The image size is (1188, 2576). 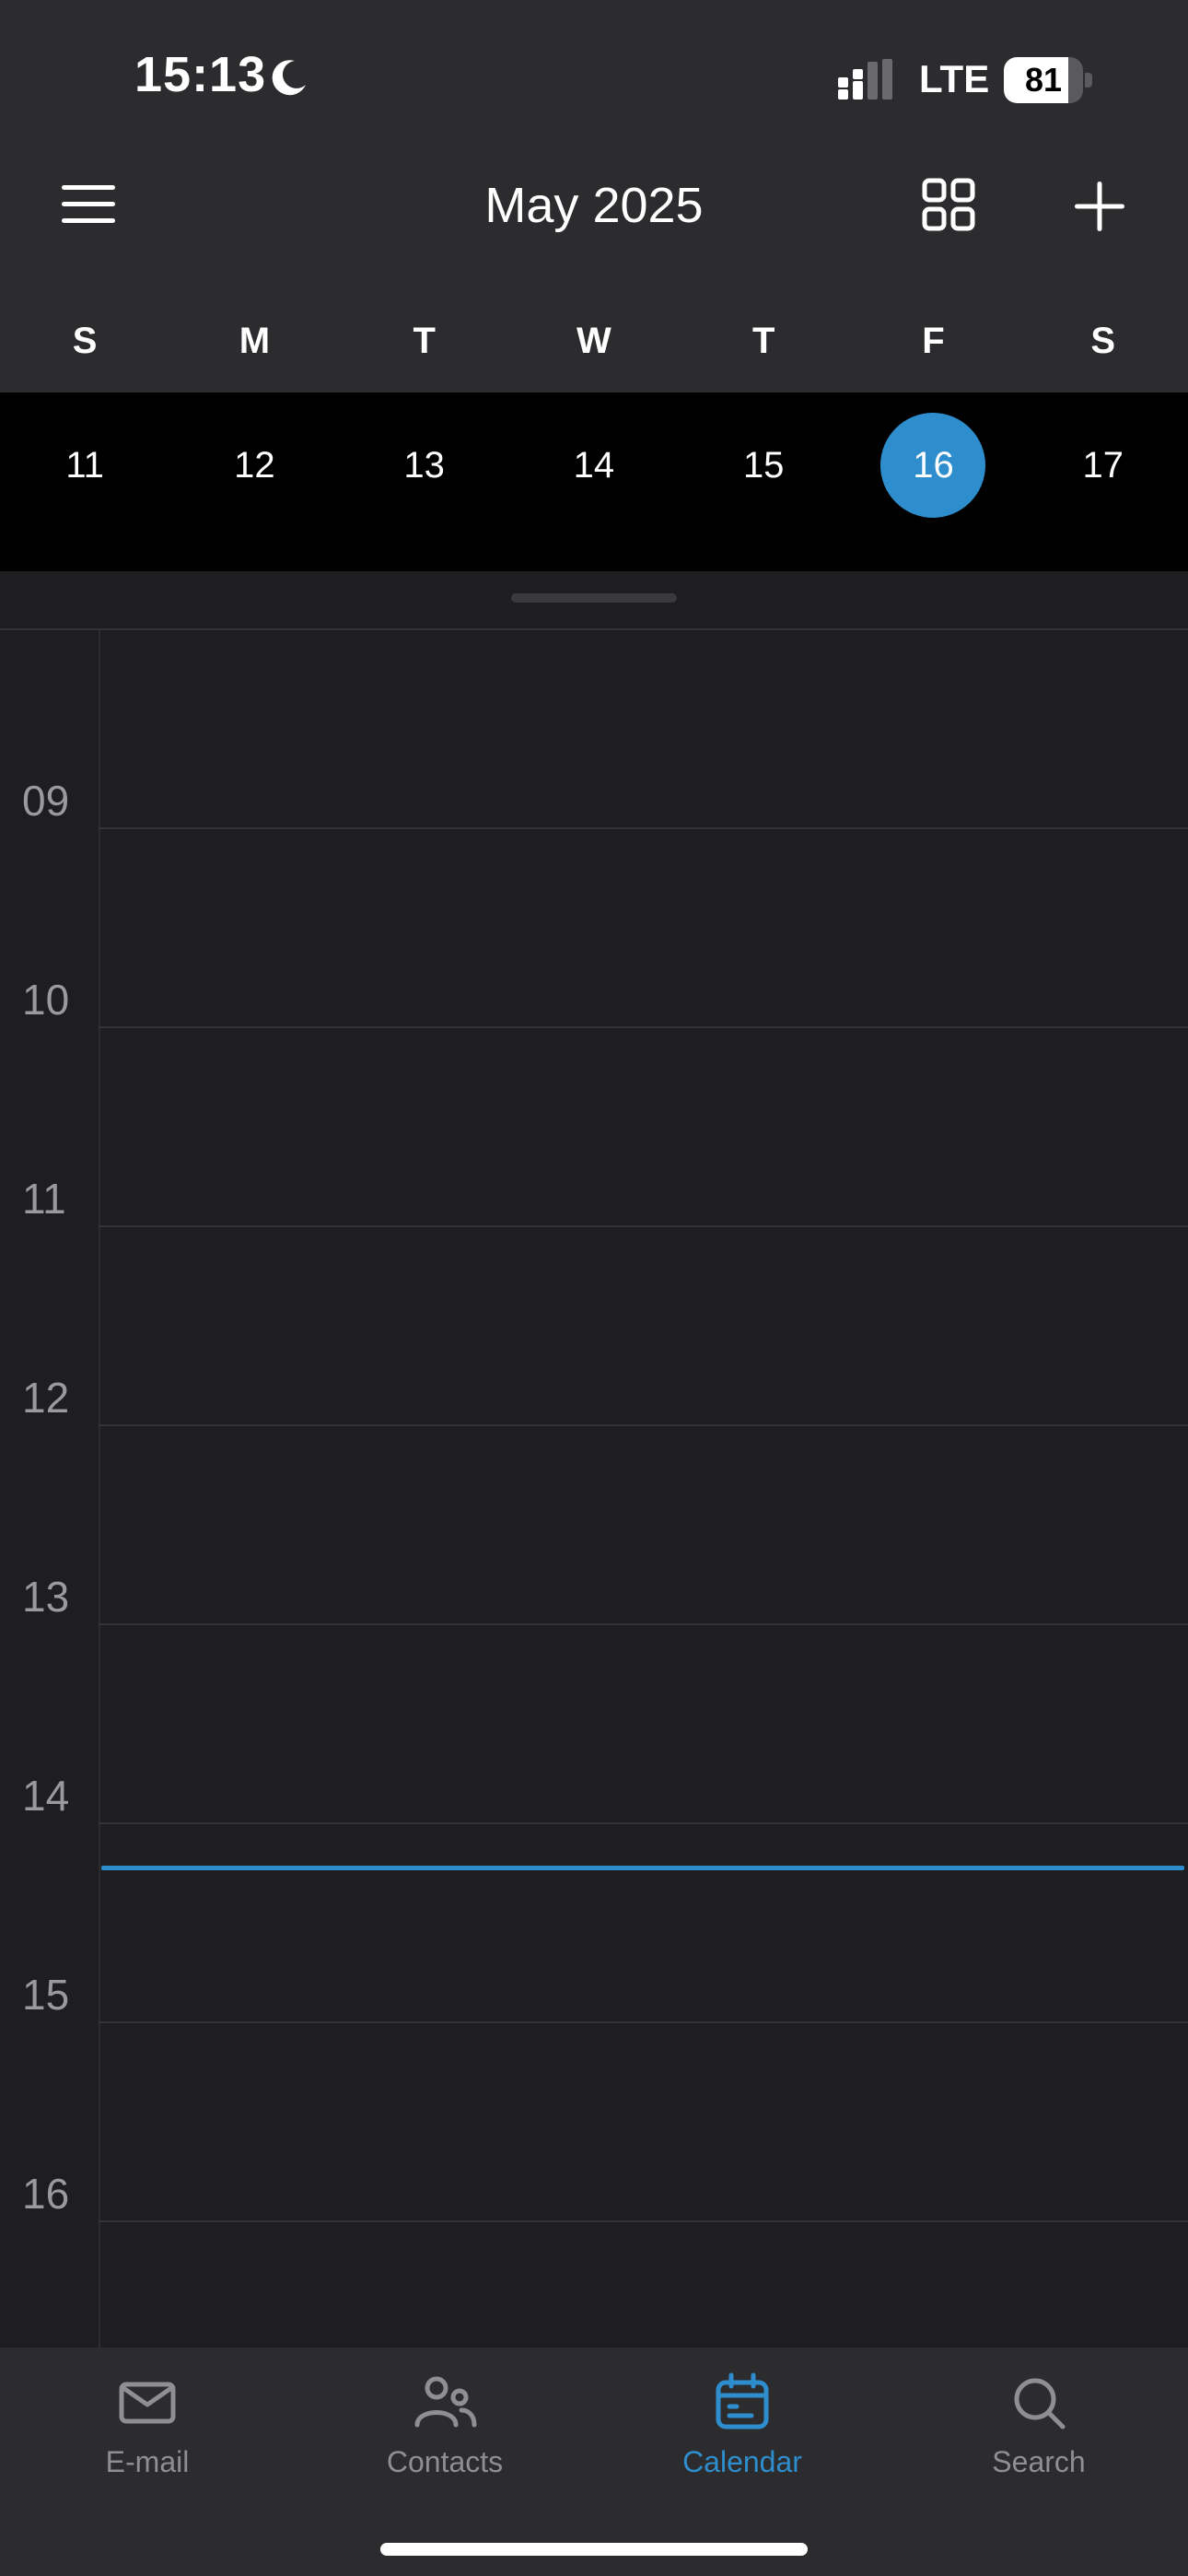 What do you see at coordinates (594, 465) in the screenshot?
I see `date-number: 14` at bounding box center [594, 465].